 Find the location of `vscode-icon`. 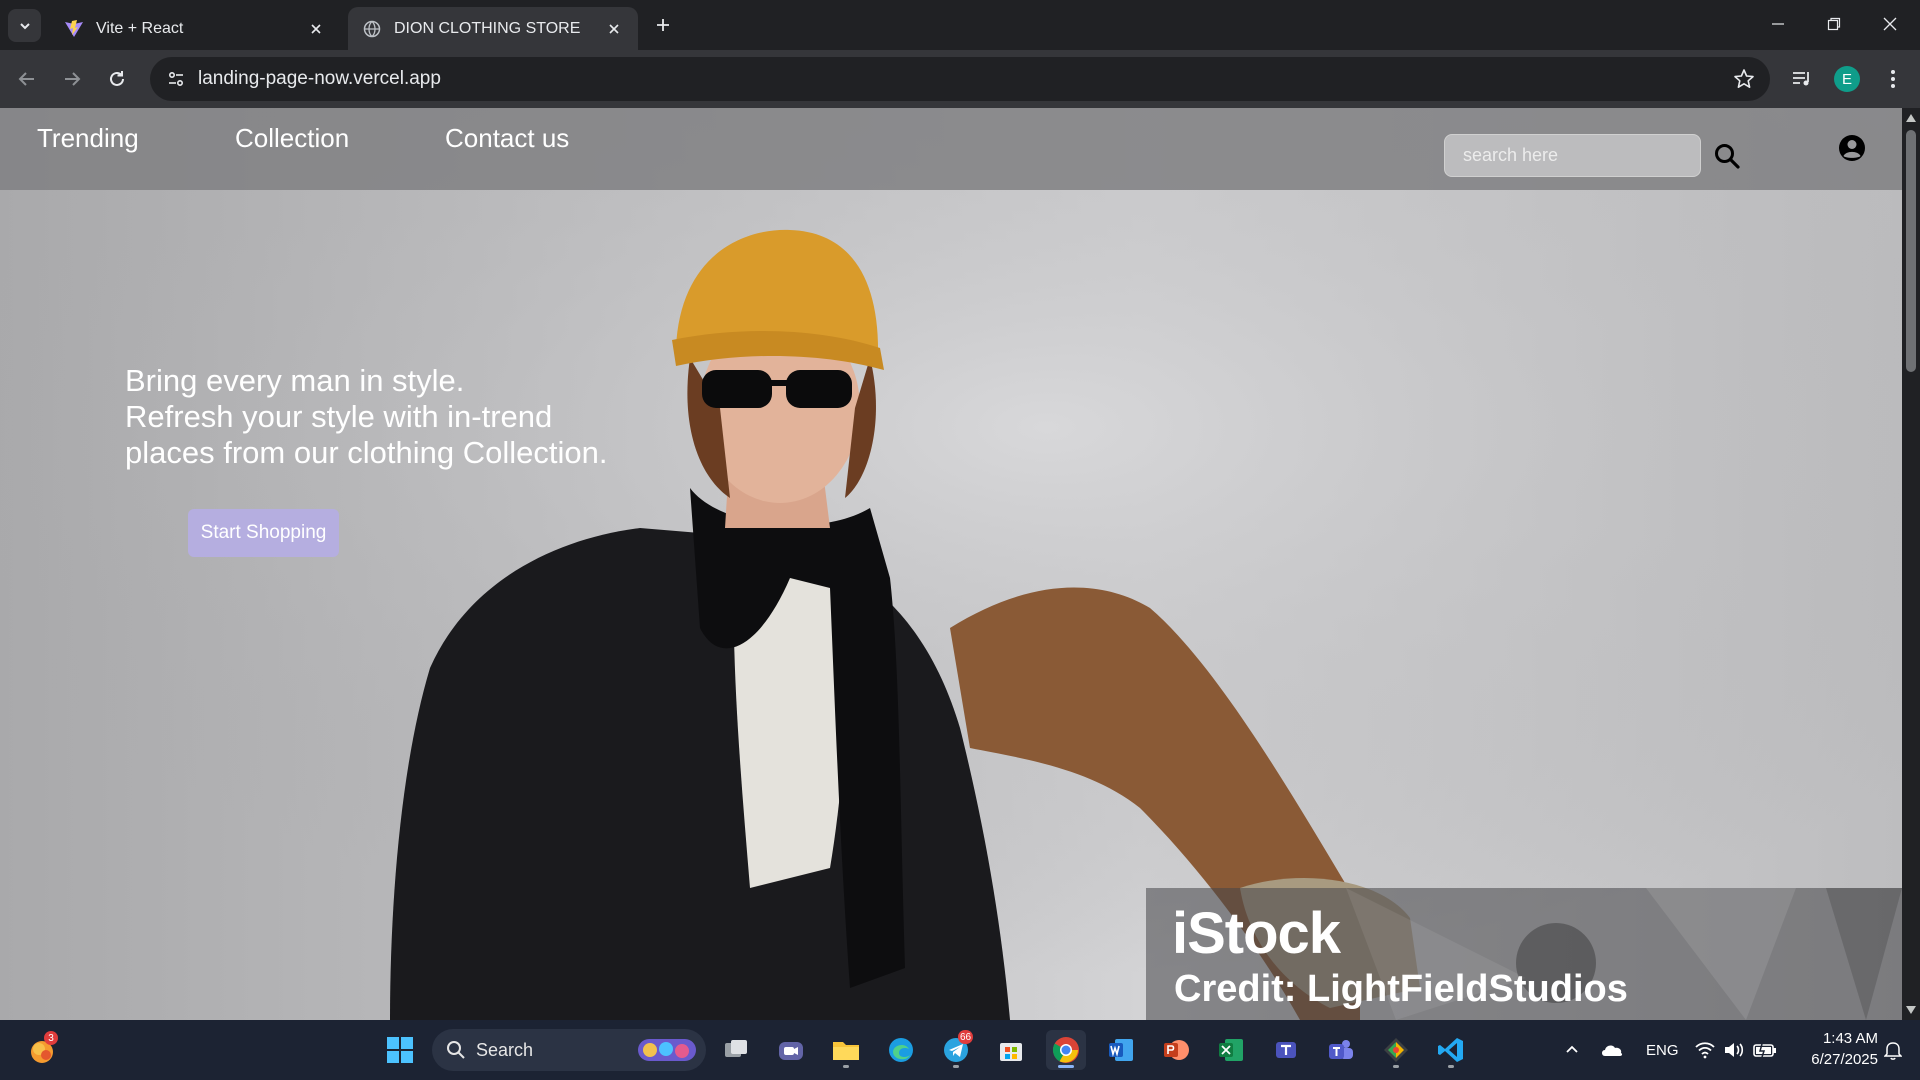

vscode-icon is located at coordinates (1451, 1050).